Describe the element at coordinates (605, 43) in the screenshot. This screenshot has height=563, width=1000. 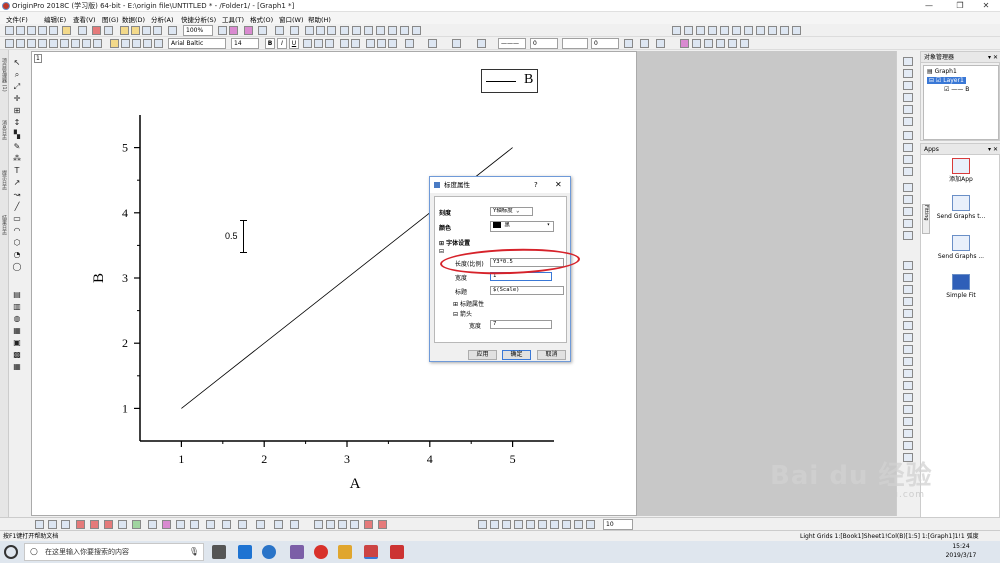
I see `line-width-combobox-2: 0` at that location.